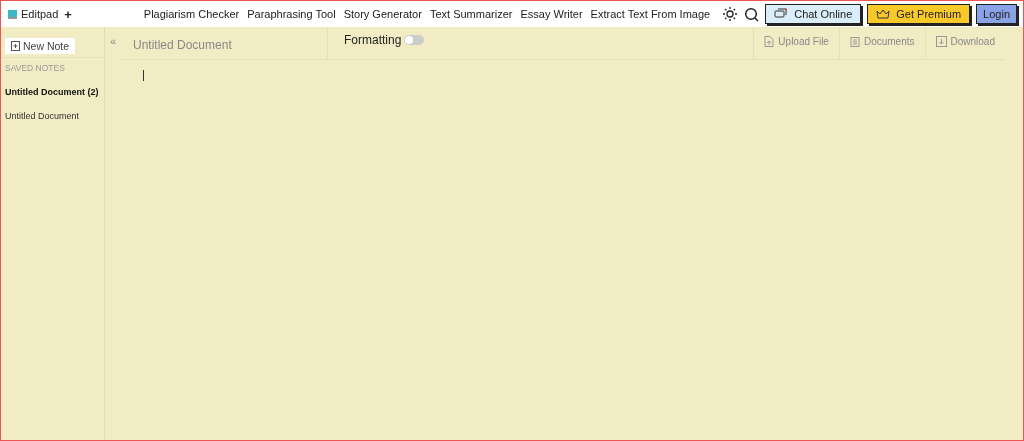 The image size is (1024, 441). What do you see at coordinates (551, 14) in the screenshot?
I see `nav-link: Essay Writer` at bounding box center [551, 14].